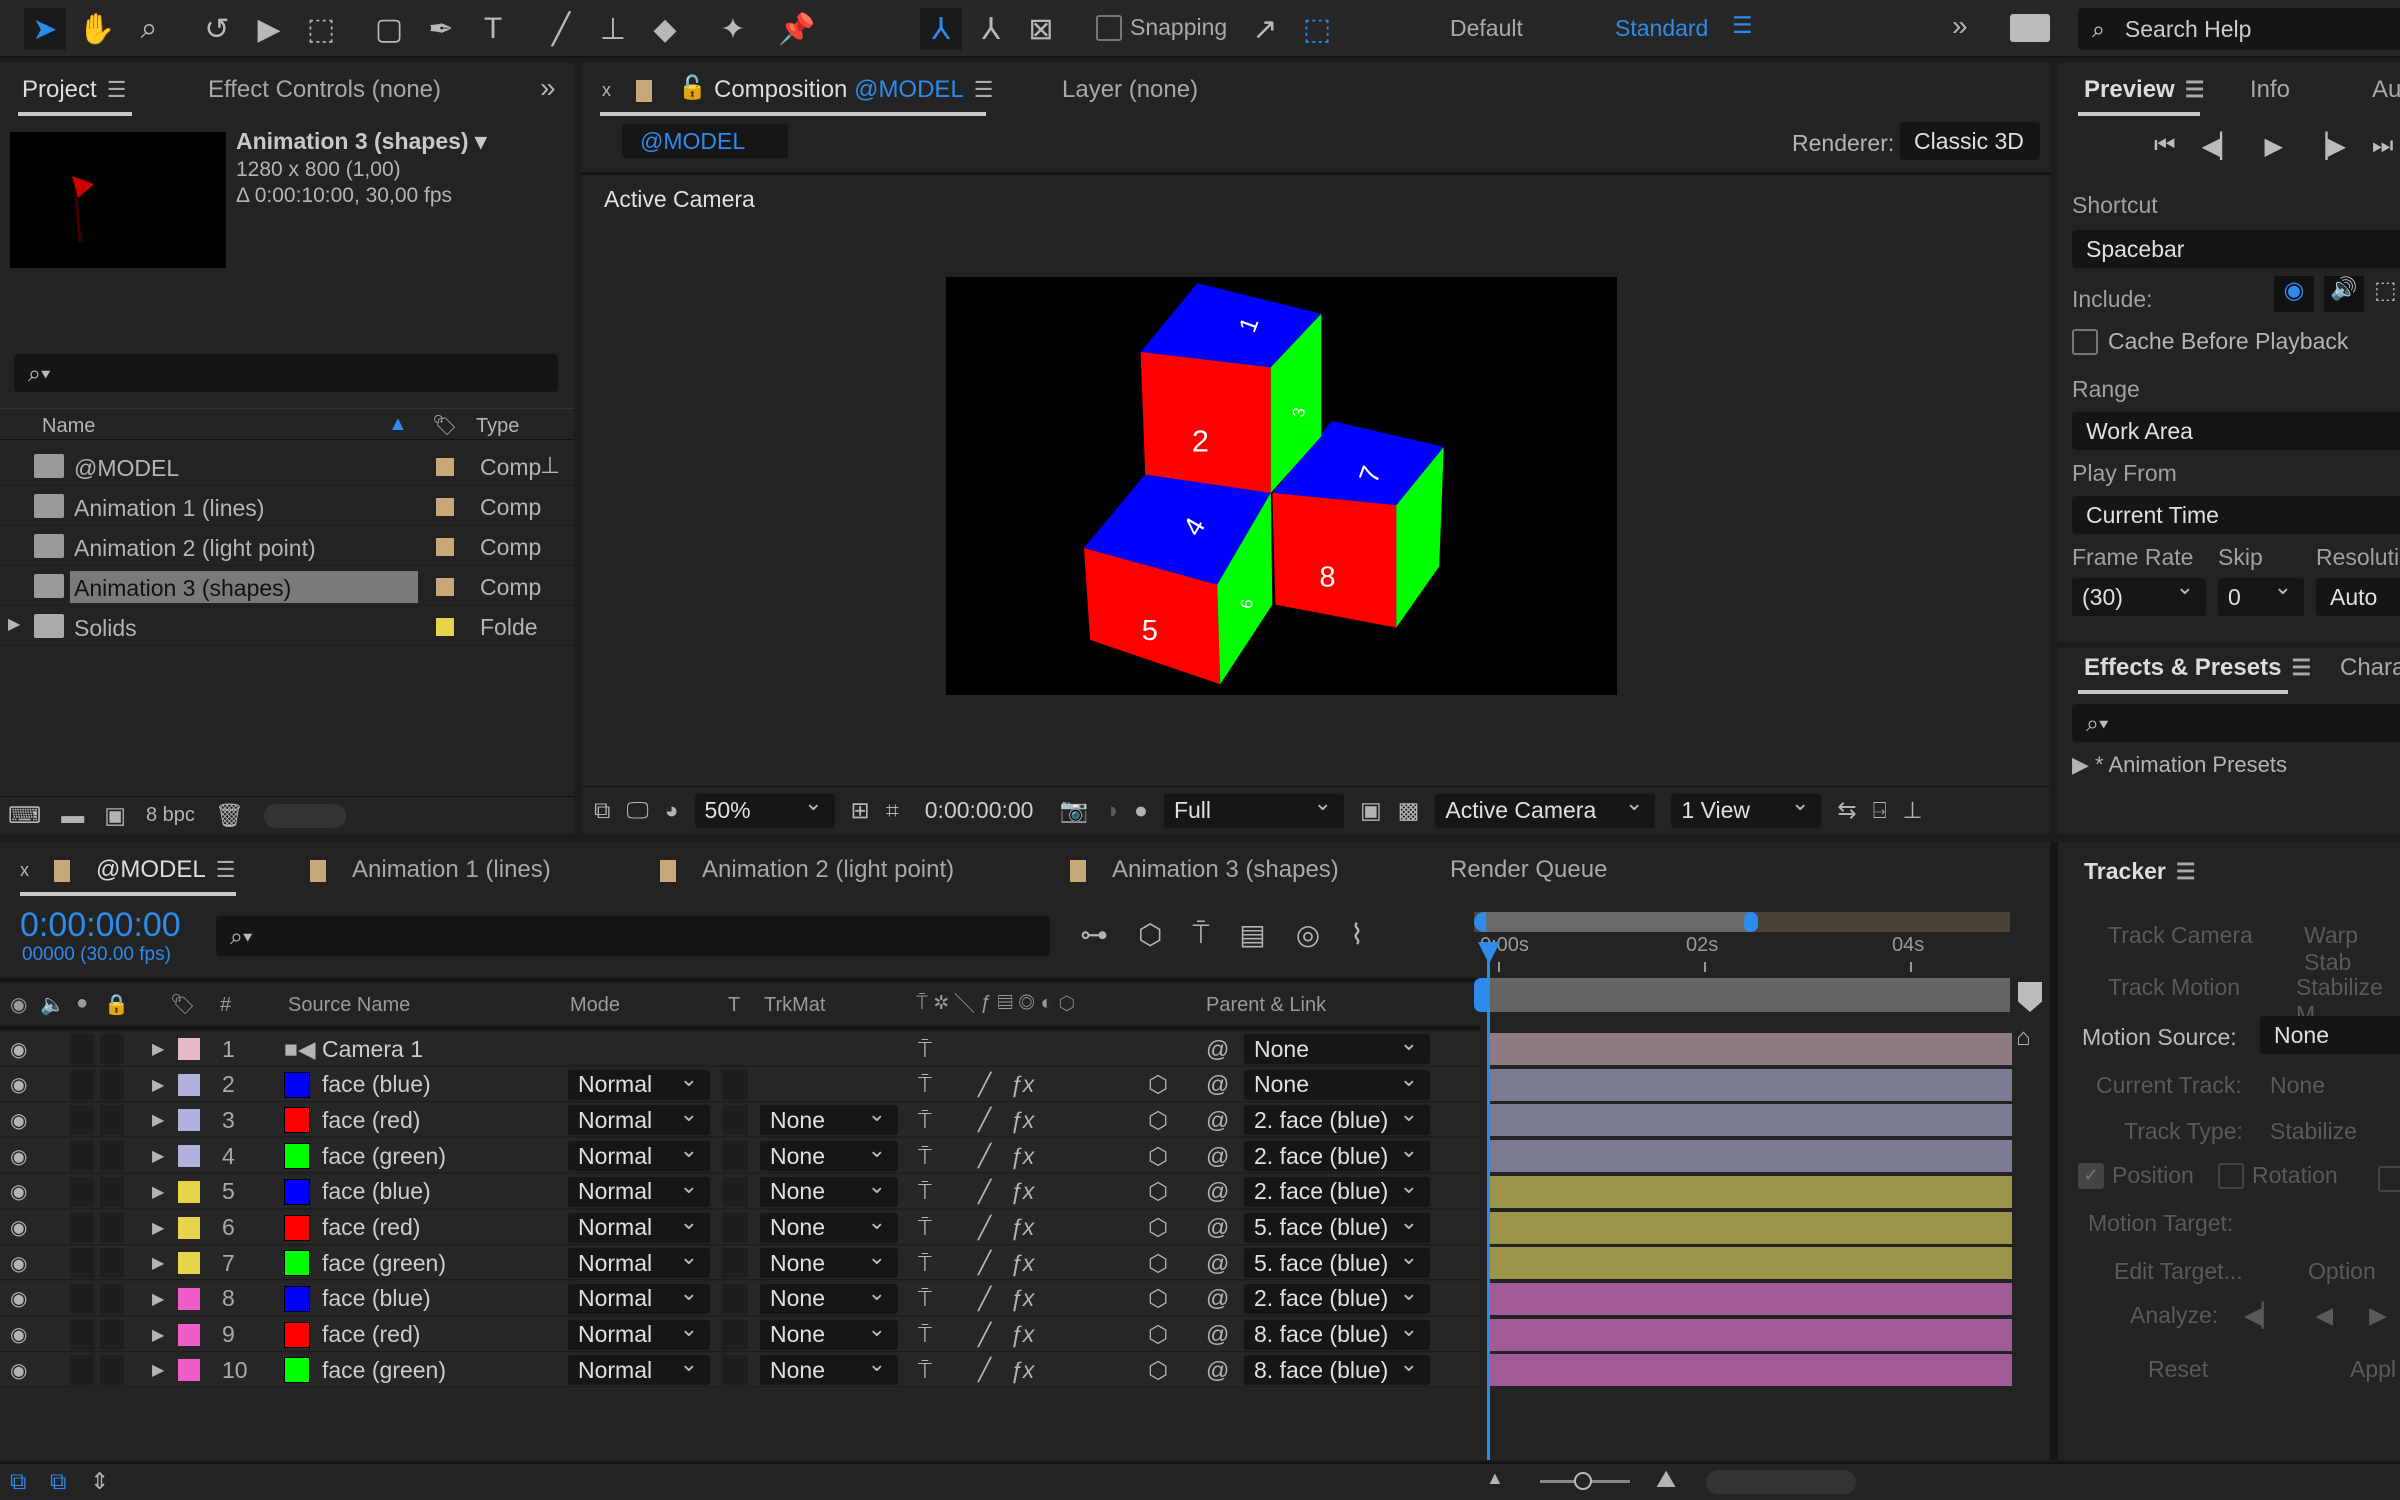 The width and height of the screenshot is (2400, 1500). Describe the element at coordinates (1481, 995) in the screenshot. I see `work-area-start-handle` at that location.